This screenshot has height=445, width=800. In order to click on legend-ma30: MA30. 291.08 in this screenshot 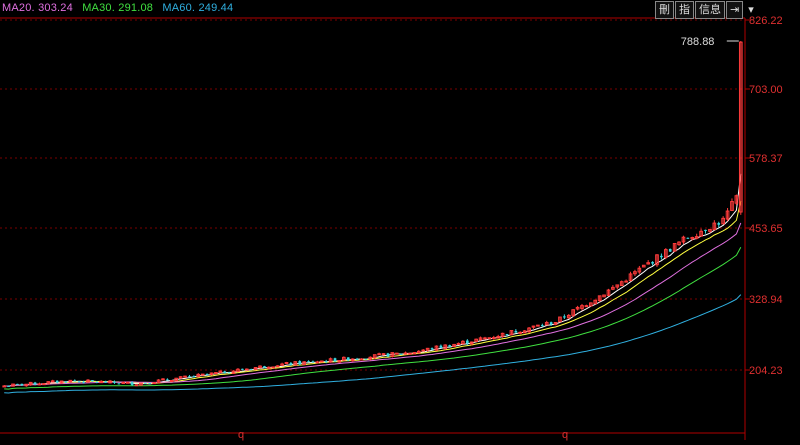, I will do `click(118, 8)`.